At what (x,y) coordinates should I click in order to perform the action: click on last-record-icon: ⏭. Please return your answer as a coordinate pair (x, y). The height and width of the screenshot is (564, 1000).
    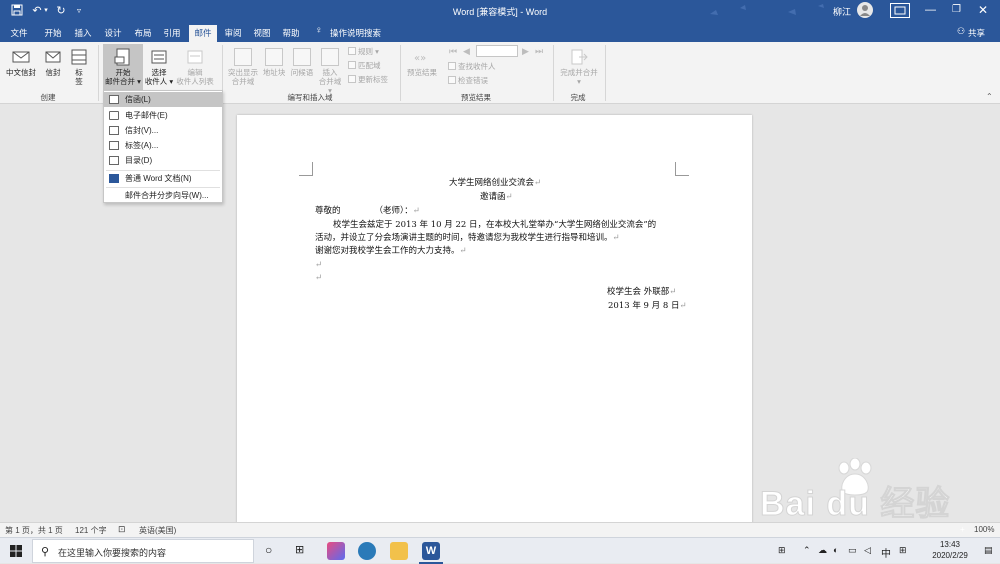
    Looking at the image, I should click on (539, 51).